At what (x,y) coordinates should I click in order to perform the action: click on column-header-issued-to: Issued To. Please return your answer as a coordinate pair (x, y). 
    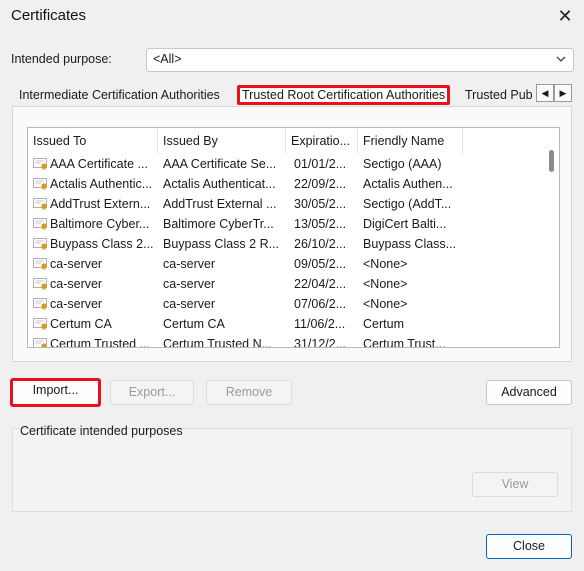
    Looking at the image, I should click on (93, 141).